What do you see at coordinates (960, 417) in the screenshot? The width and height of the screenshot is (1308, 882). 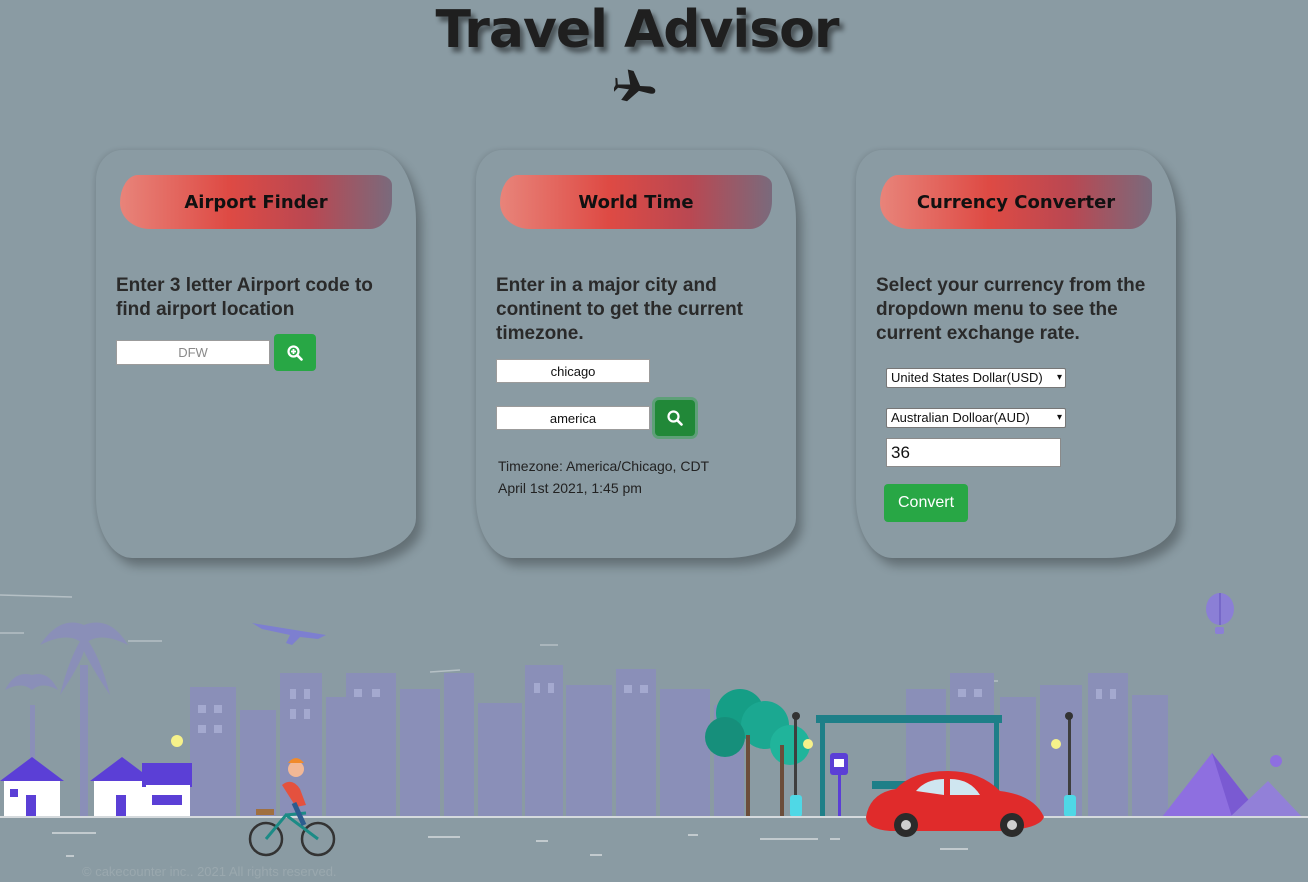 I see `to-currency-value: Australian Dolloar(AUD)` at bounding box center [960, 417].